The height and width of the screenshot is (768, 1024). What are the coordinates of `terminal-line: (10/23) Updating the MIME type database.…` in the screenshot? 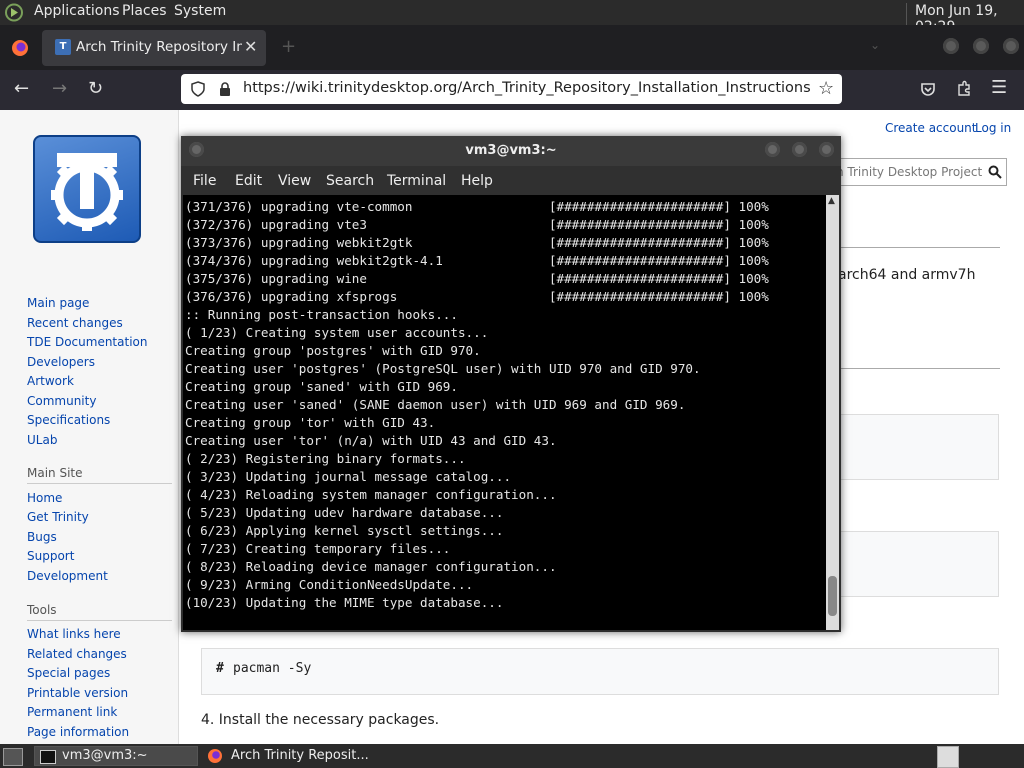 It's located at (344, 602).